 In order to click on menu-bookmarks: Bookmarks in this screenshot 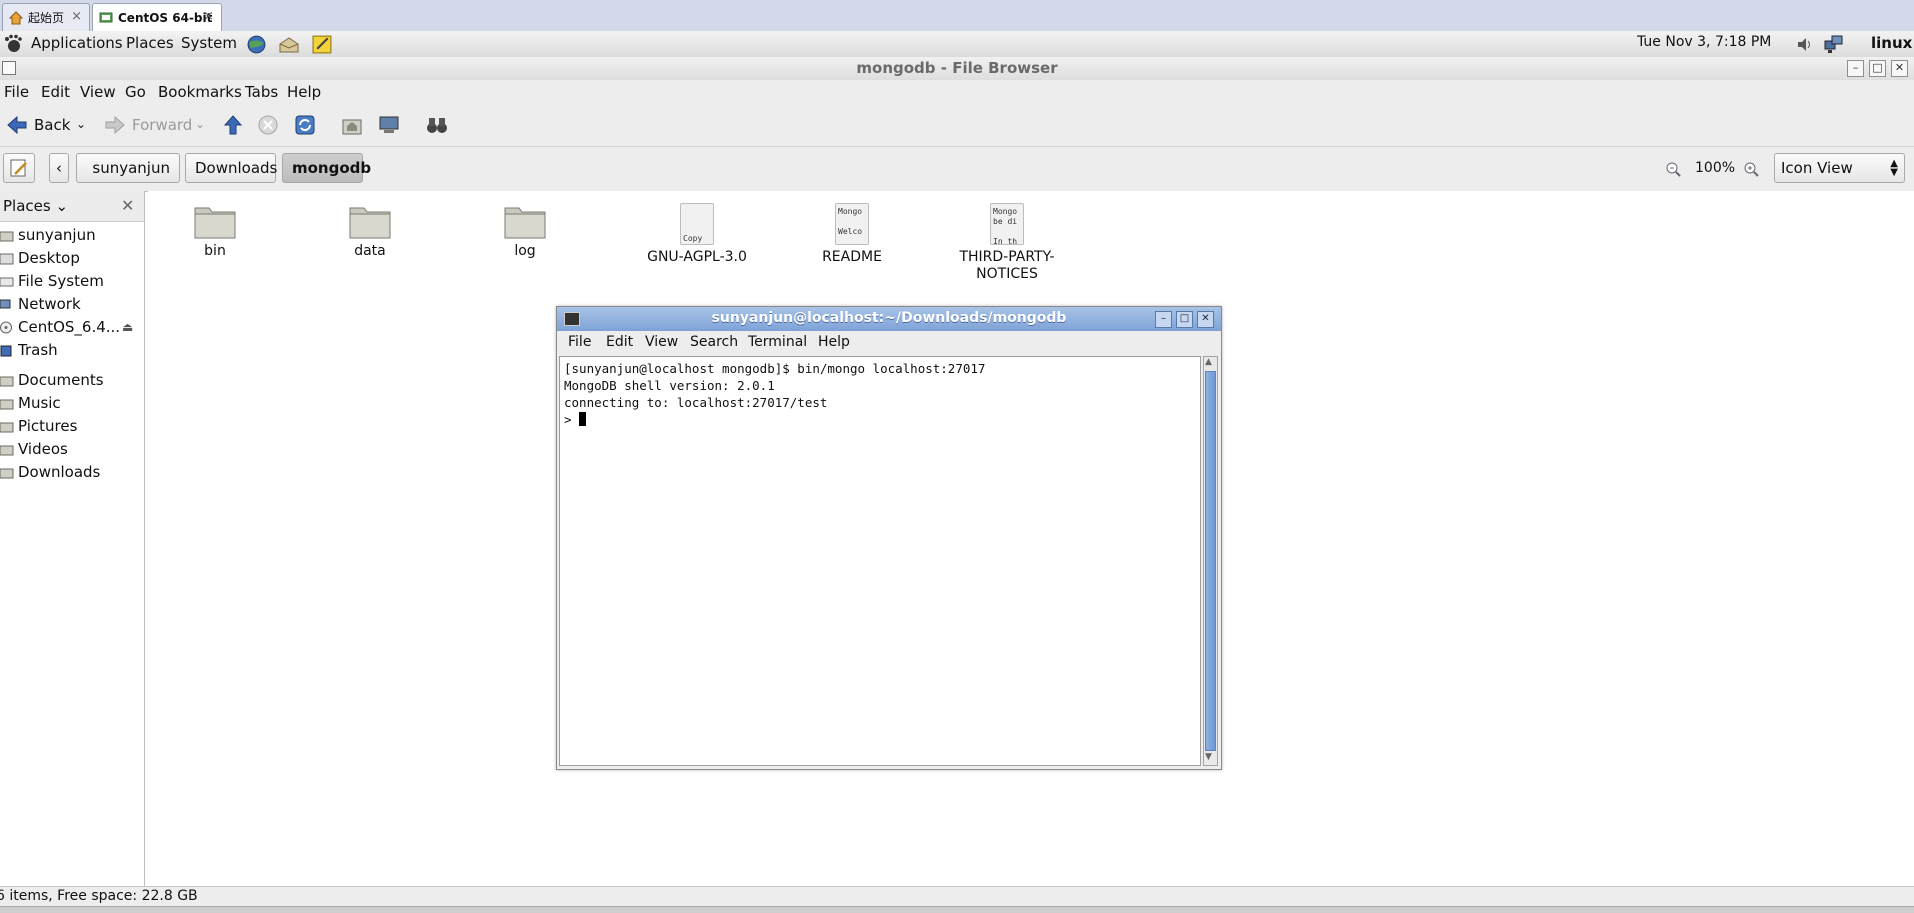, I will do `click(200, 92)`.